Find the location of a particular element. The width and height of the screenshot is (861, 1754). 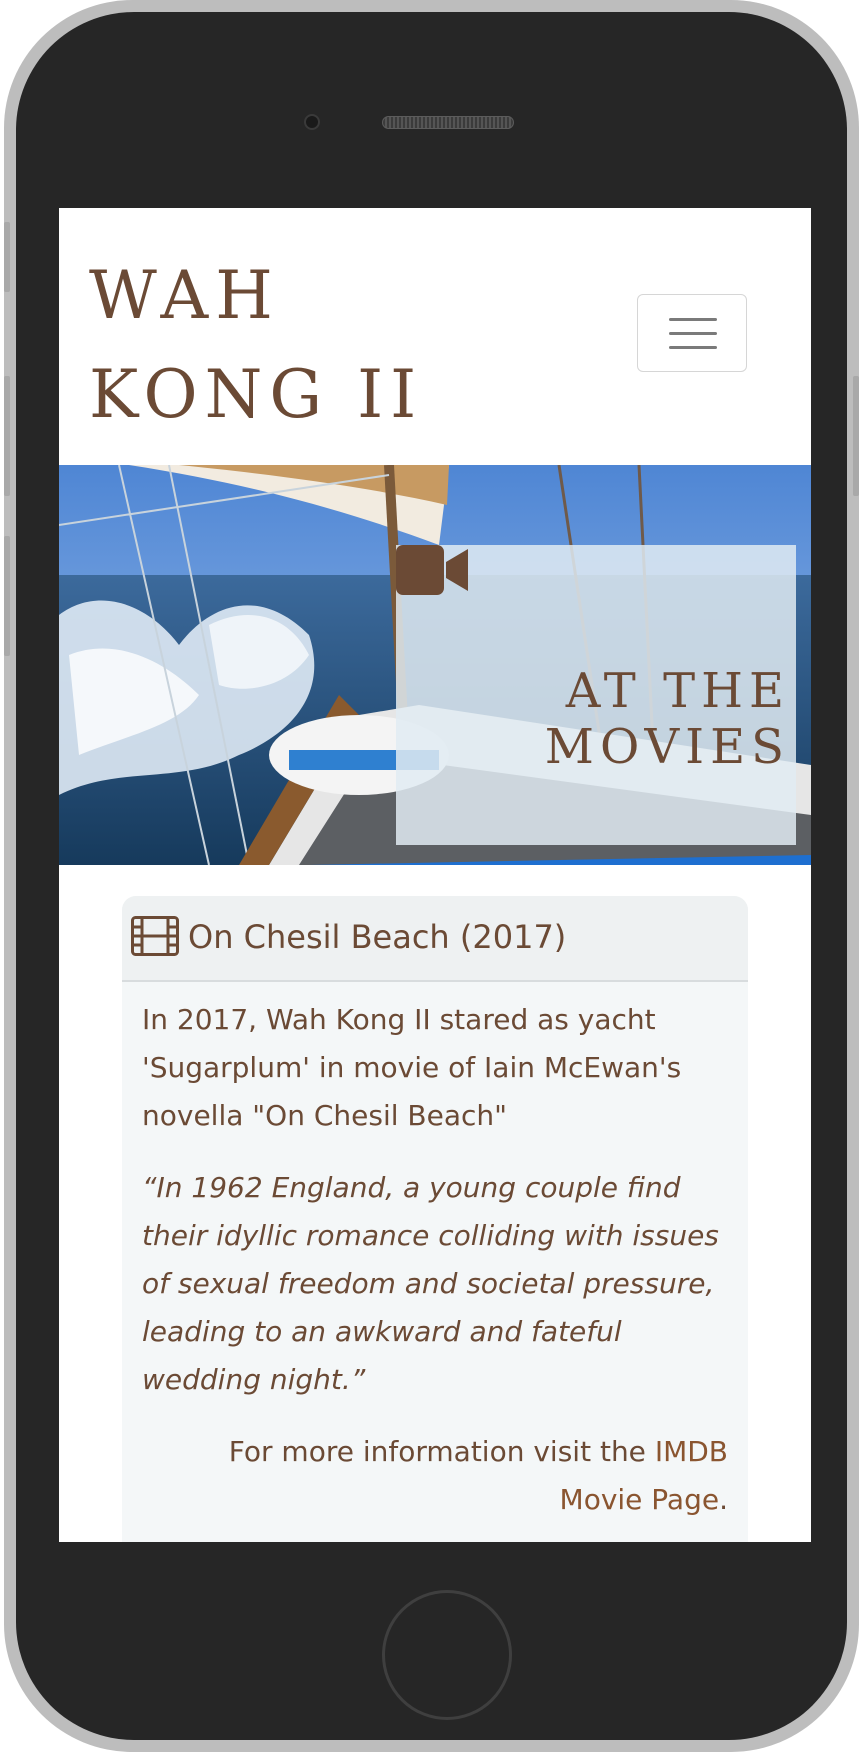

more-info-suffix: . is located at coordinates (723, 1499).